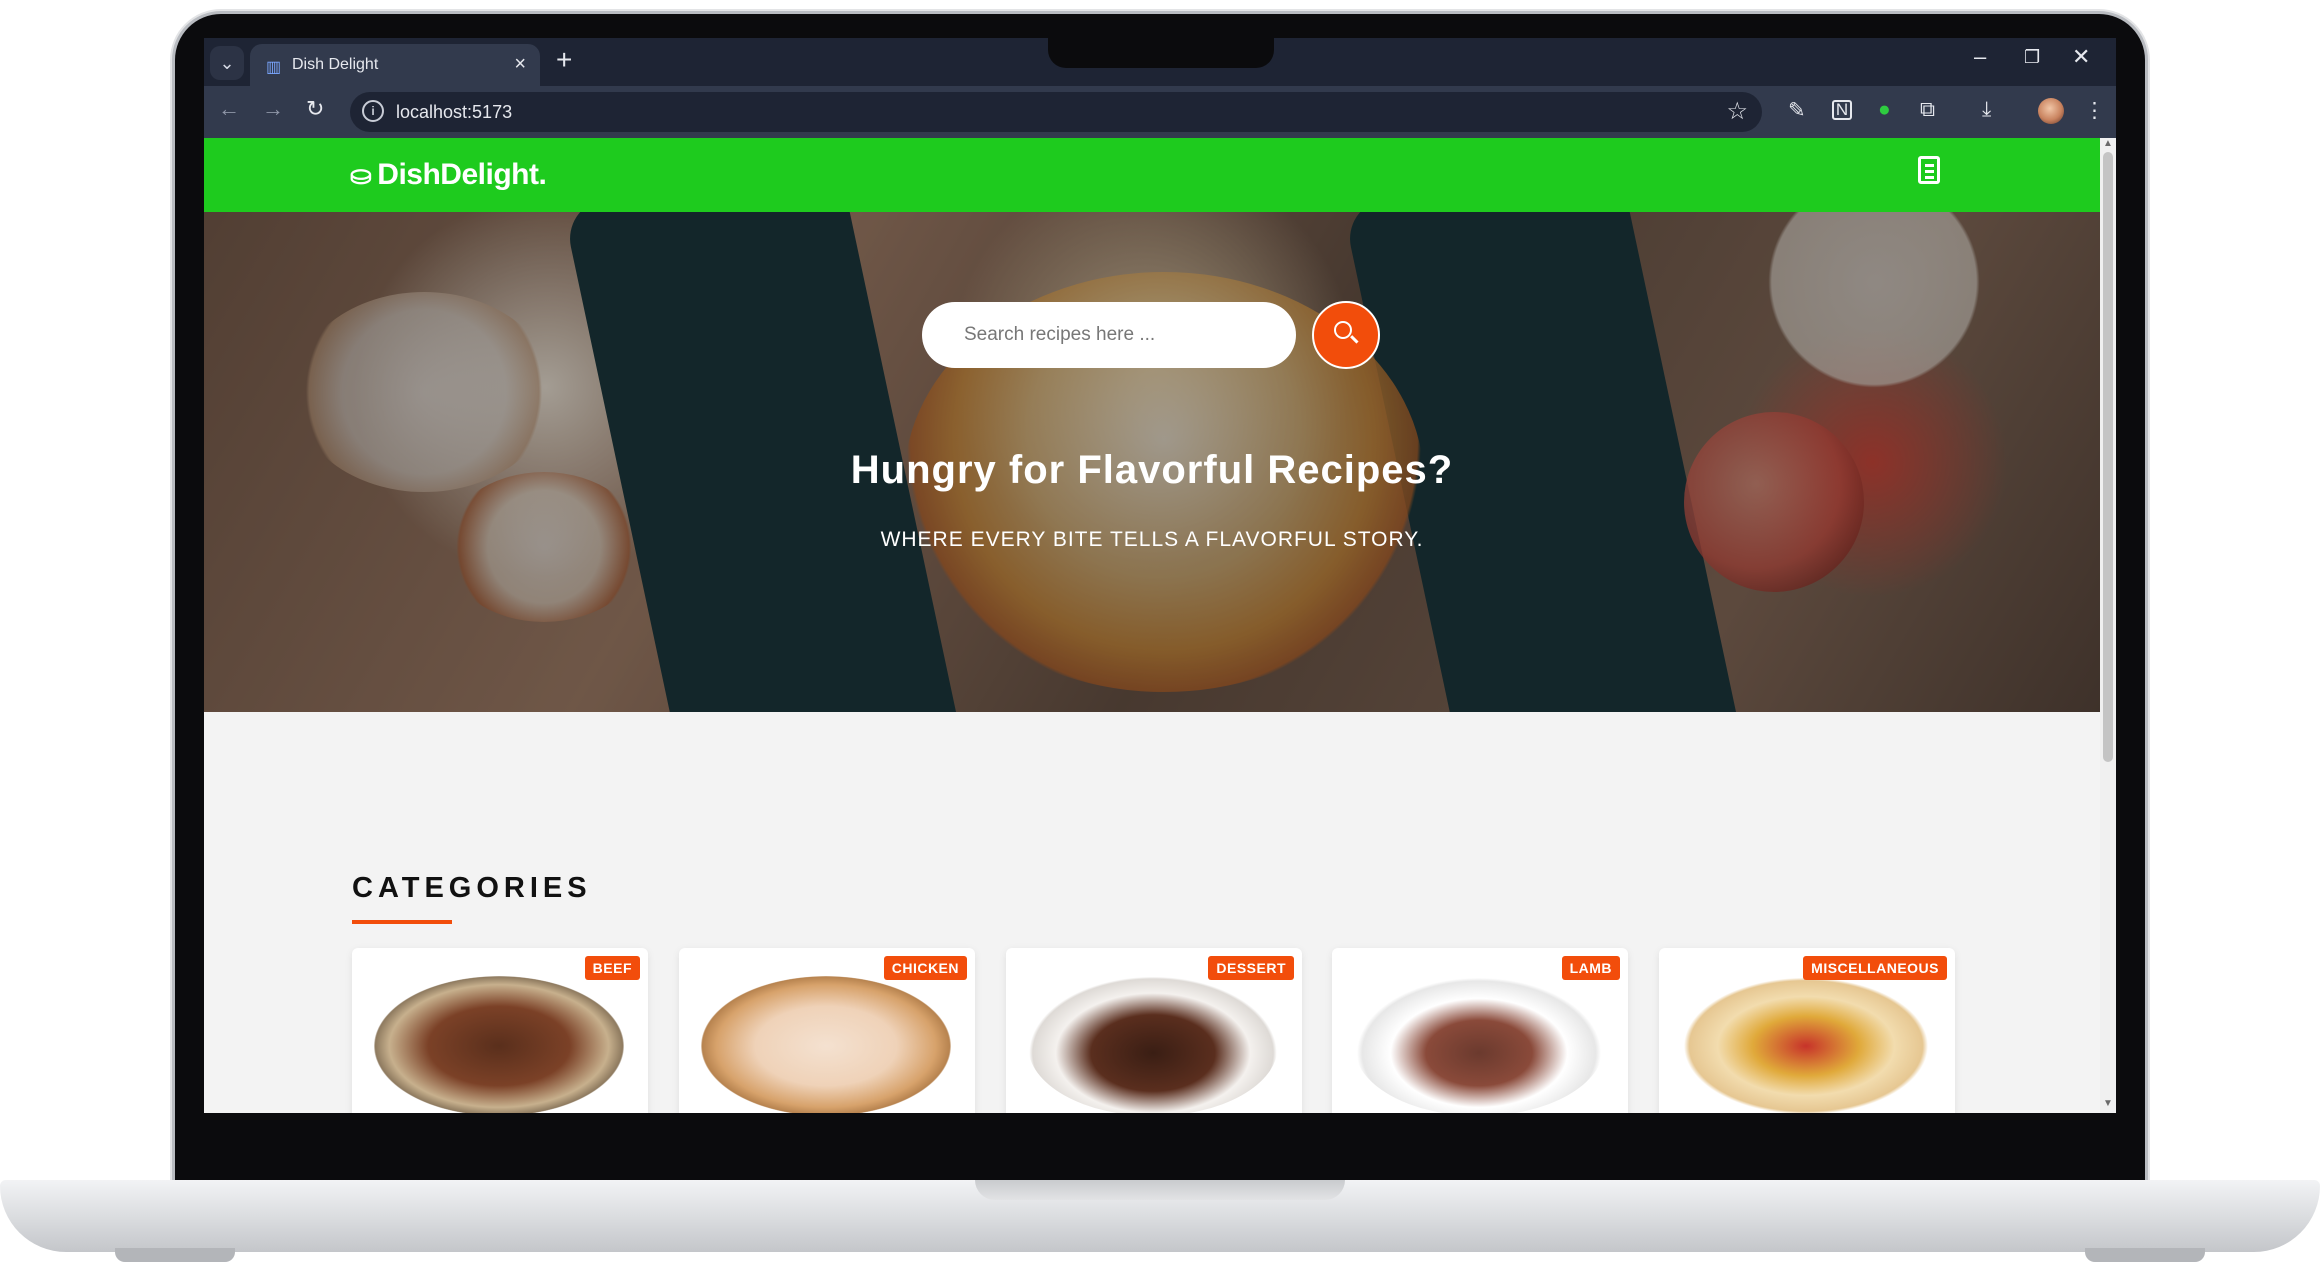 This screenshot has height=1280, width=2320. Describe the element at coordinates (373, 111) in the screenshot. I see `site-info-icon: i` at that location.